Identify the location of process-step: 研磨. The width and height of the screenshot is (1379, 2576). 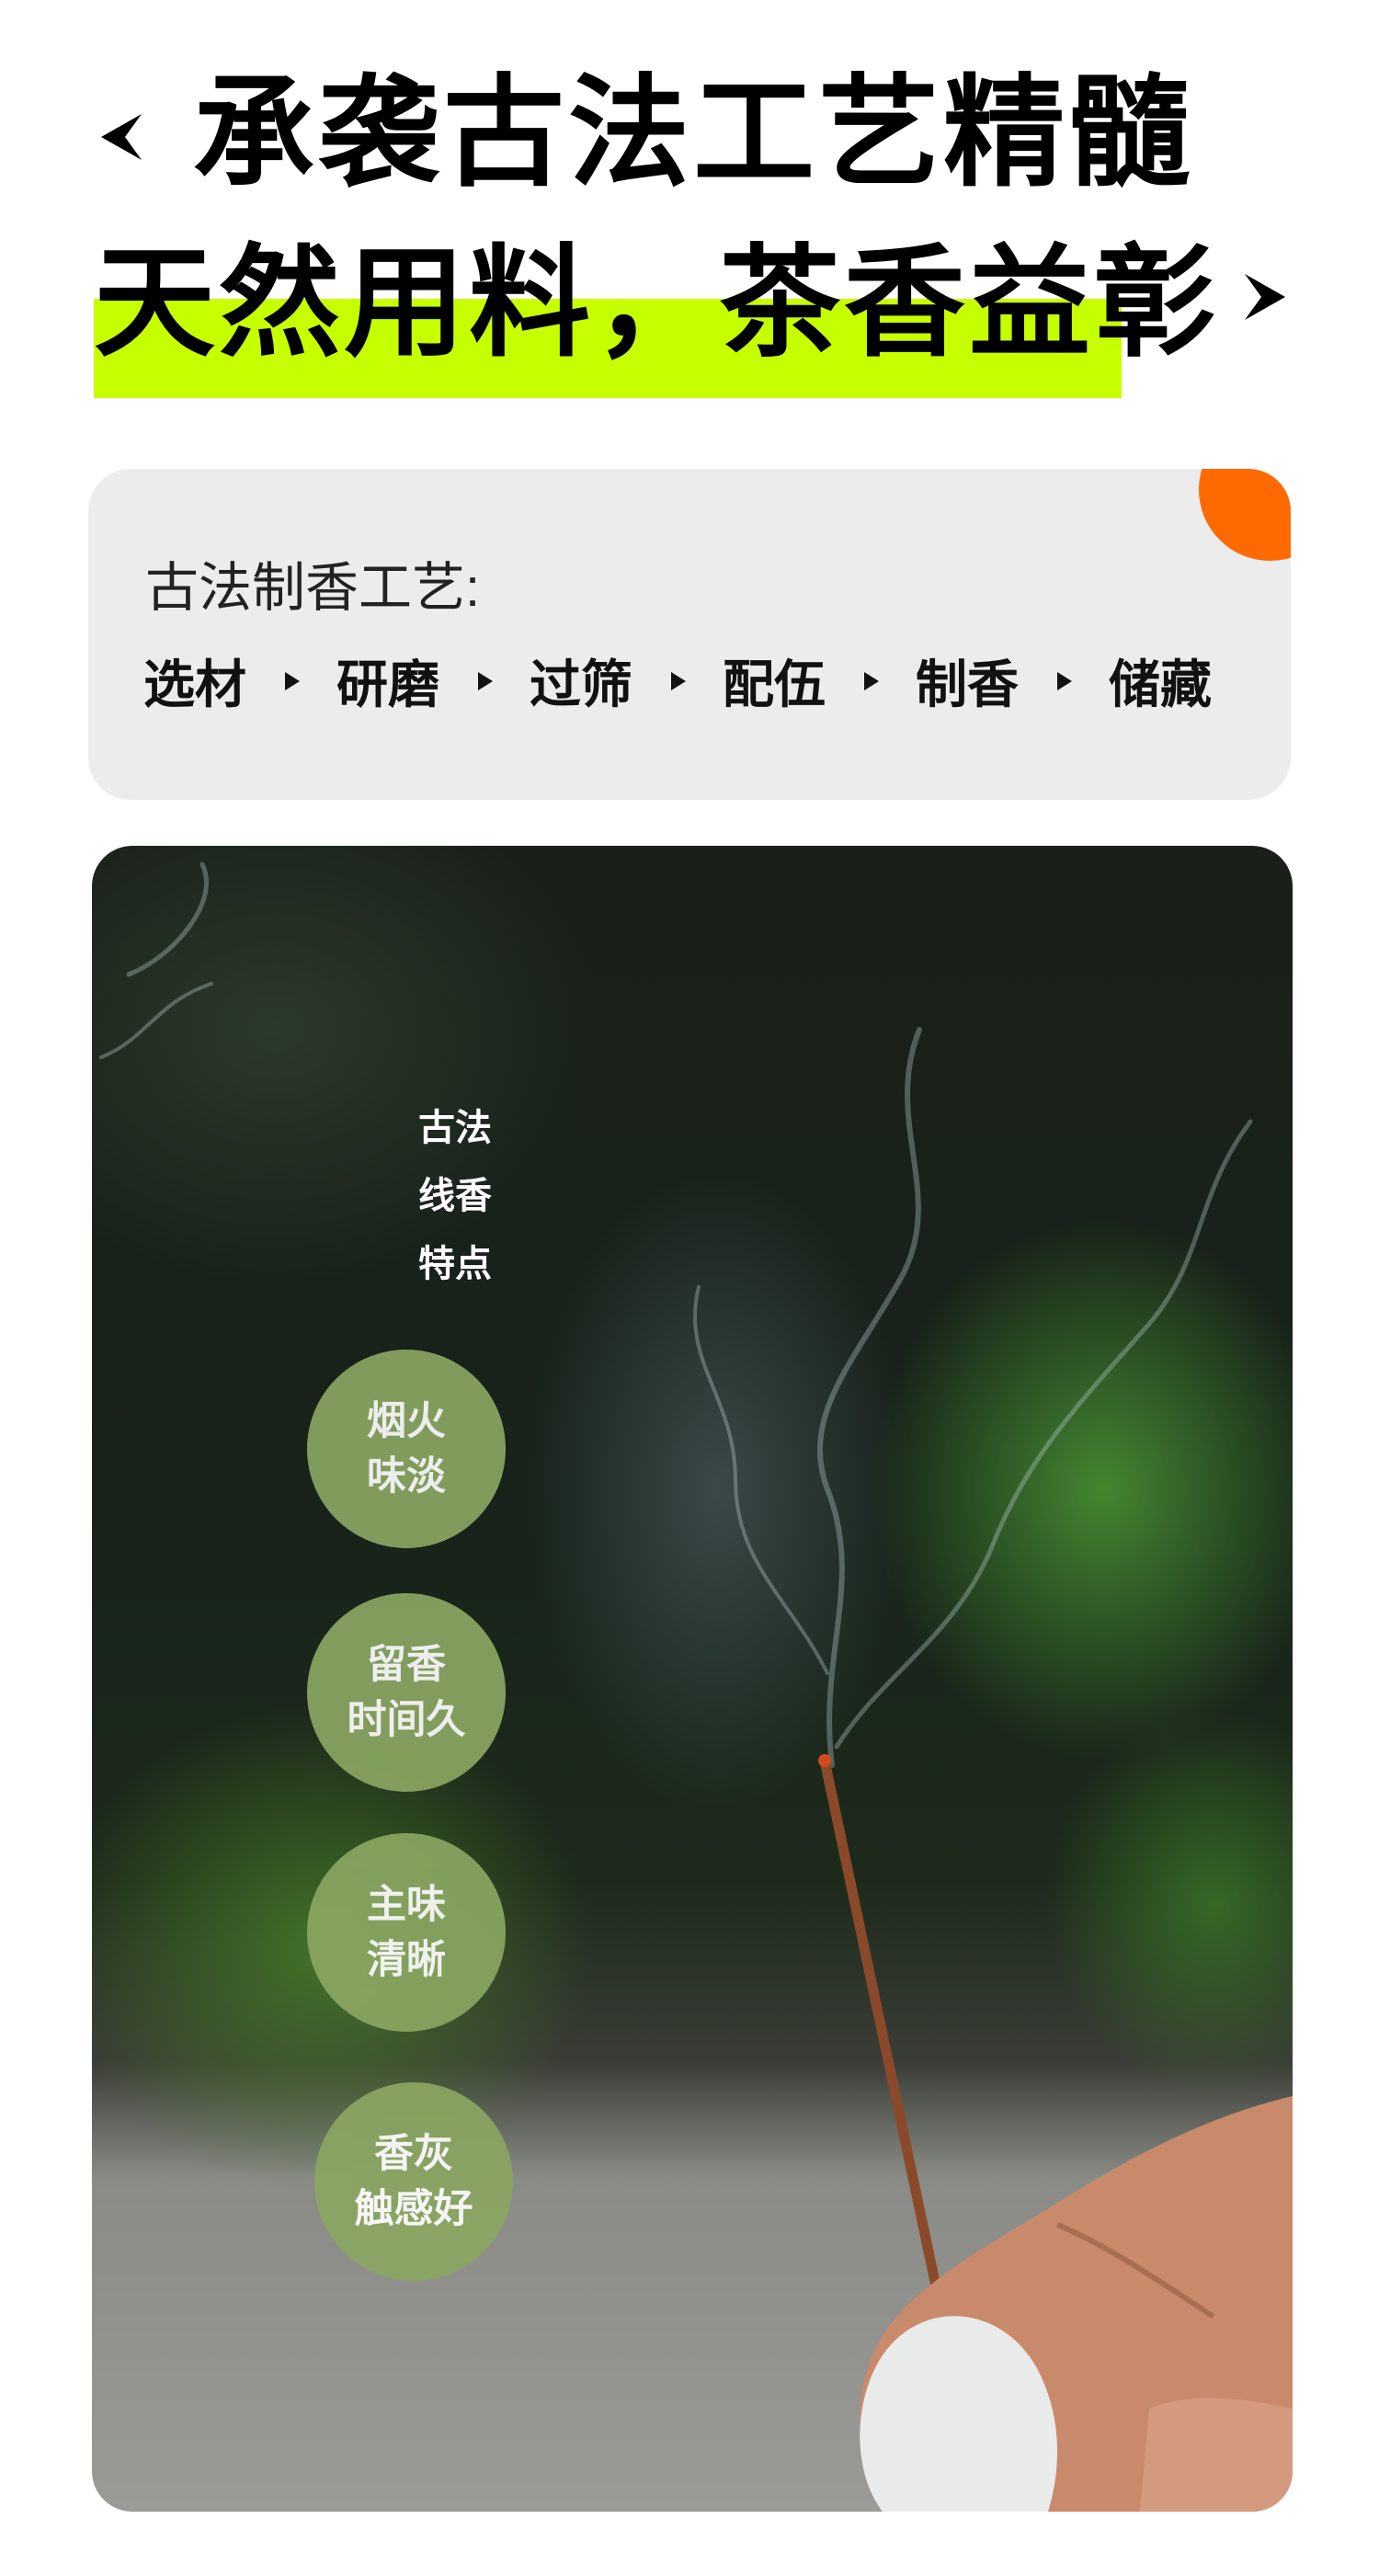
(387, 685).